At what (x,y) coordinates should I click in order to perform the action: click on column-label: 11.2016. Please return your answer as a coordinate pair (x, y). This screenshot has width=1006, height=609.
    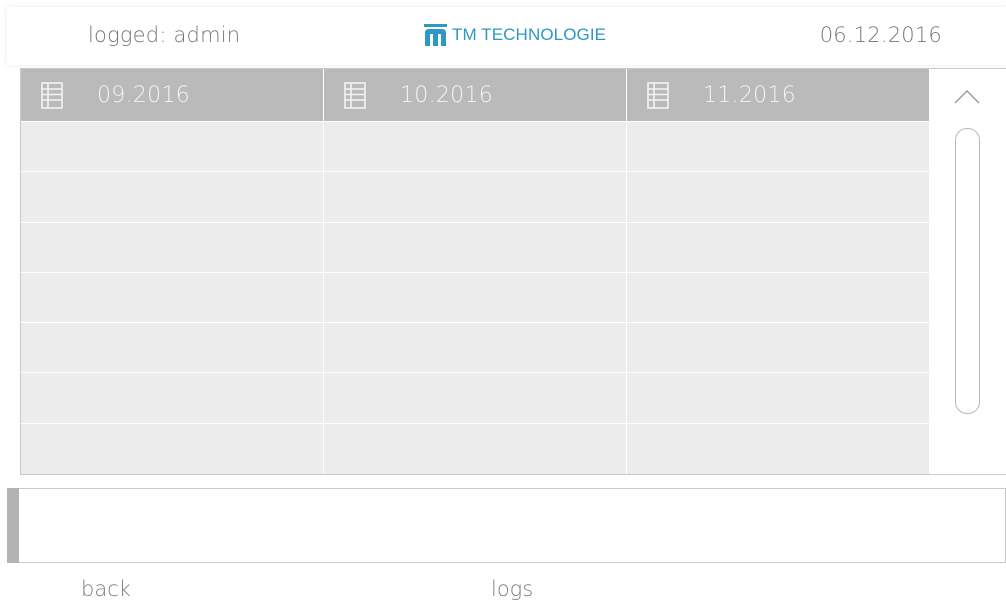
    Looking at the image, I should click on (750, 95).